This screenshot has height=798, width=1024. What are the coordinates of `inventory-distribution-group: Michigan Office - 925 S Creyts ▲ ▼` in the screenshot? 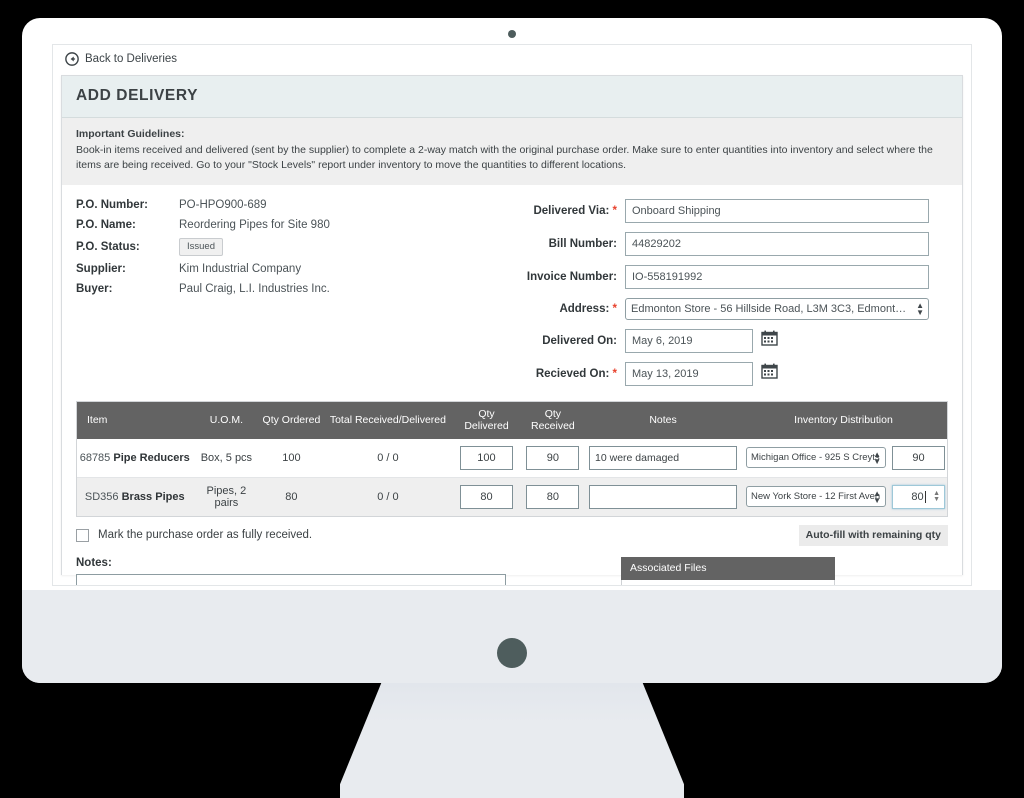 It's located at (843, 457).